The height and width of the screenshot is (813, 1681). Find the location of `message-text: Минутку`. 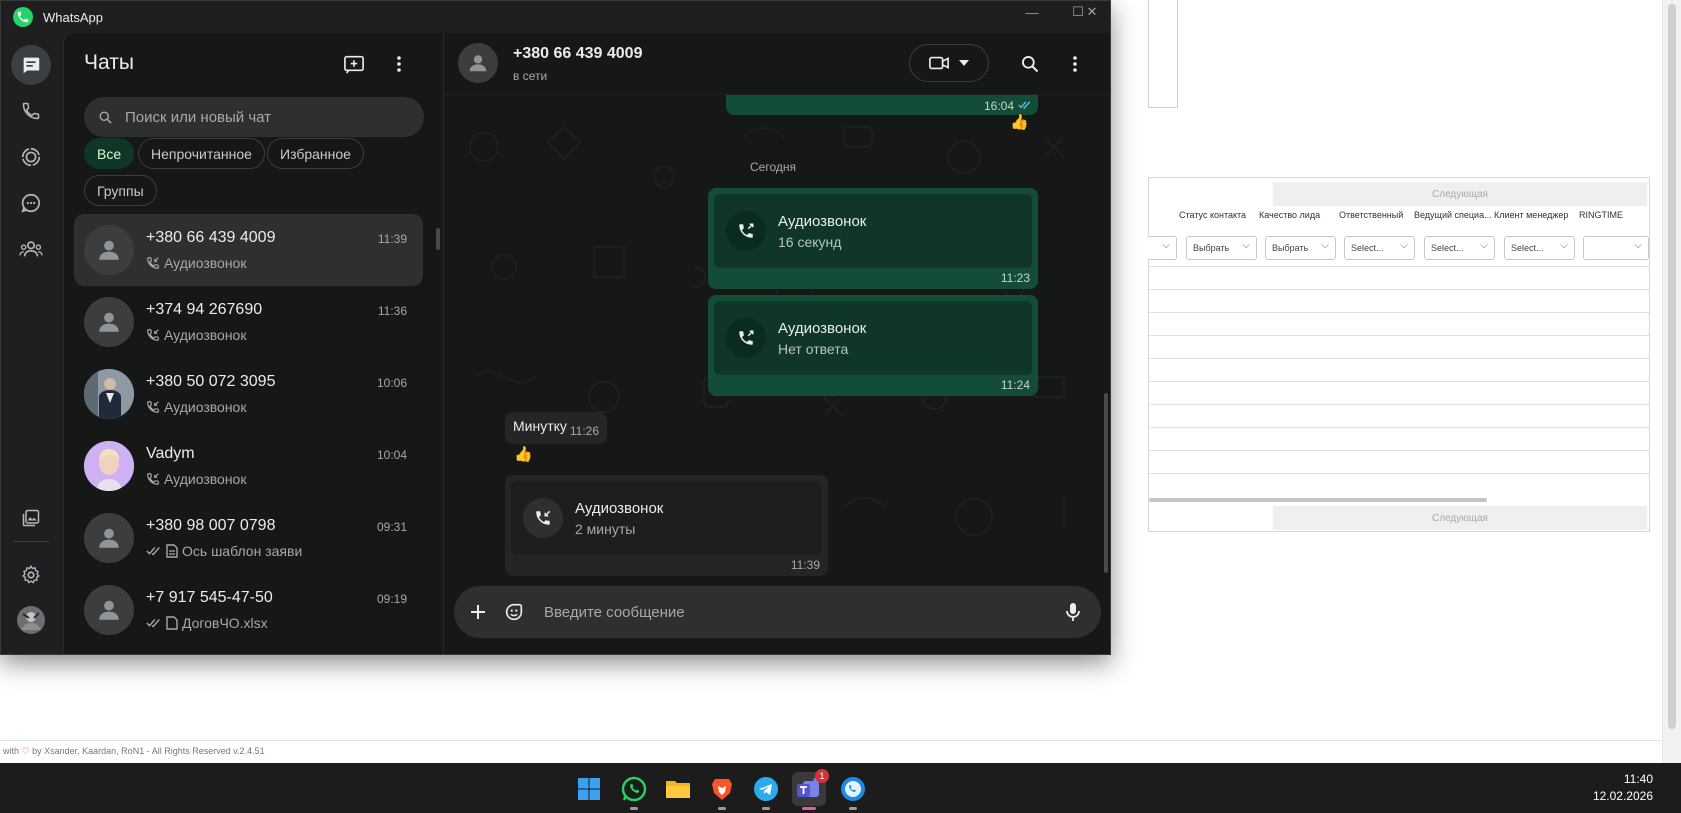

message-text: Минутку is located at coordinates (540, 426).